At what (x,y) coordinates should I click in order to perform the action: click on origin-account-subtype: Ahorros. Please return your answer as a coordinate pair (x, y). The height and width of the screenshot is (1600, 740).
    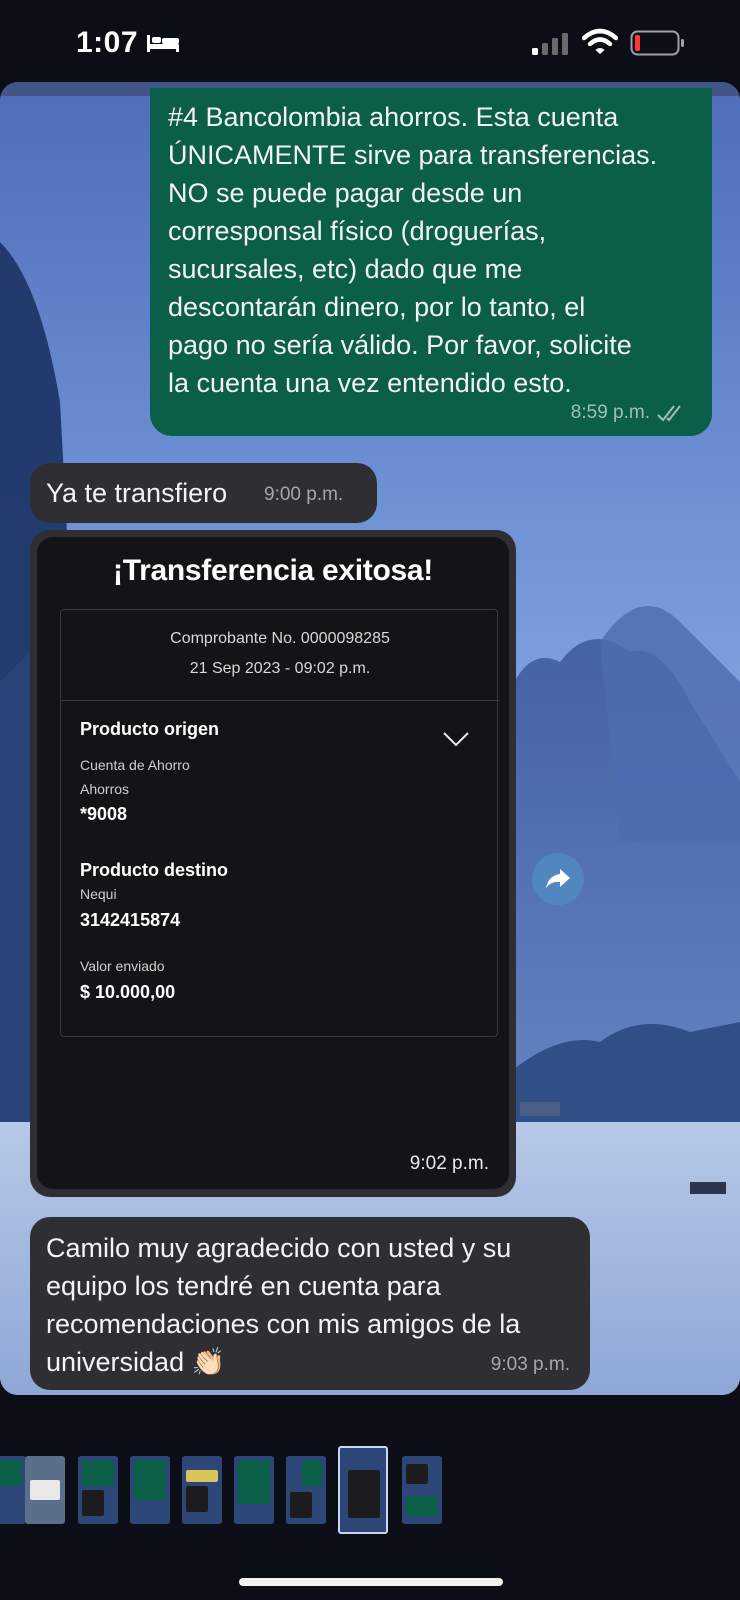
    Looking at the image, I should click on (105, 789).